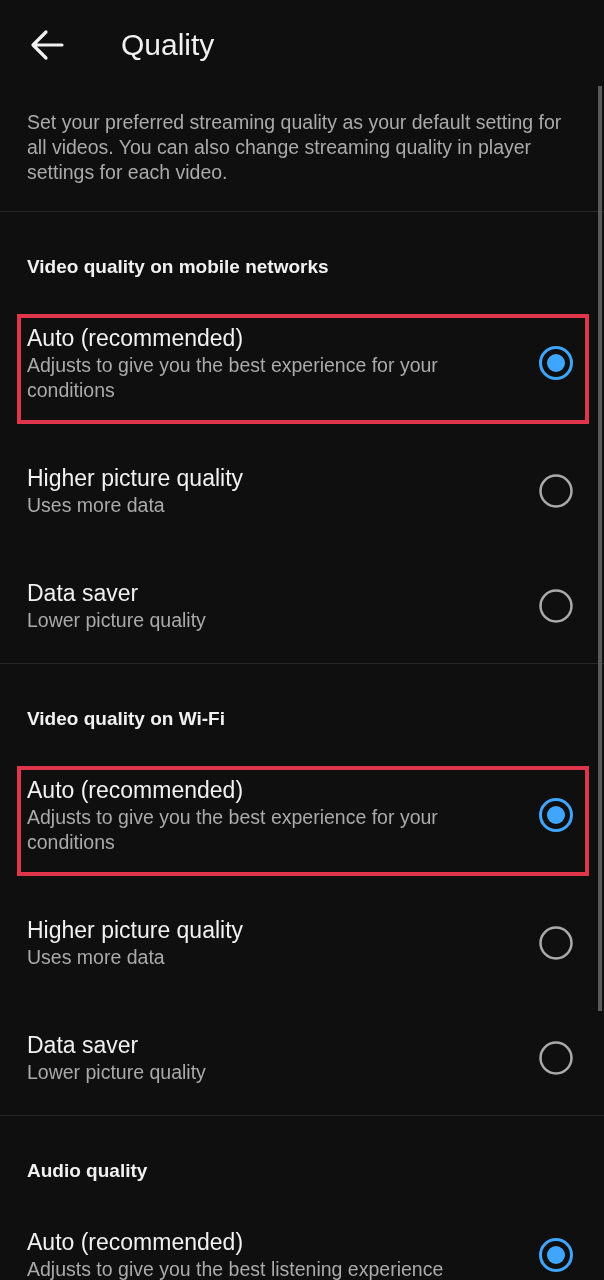 This screenshot has width=604, height=1280. Describe the element at coordinates (168, 45) in the screenshot. I see `page-title: Quality` at that location.